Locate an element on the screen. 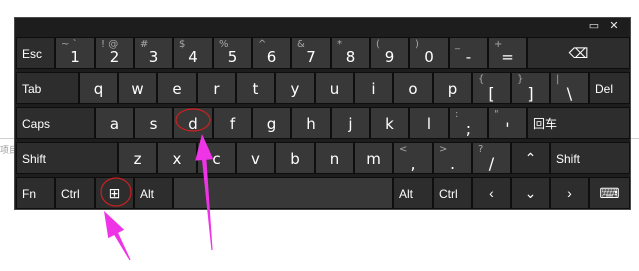 Image resolution: width=639 pixels, height=271 pixels. arrow-left-icon: ‹ is located at coordinates (491, 193).